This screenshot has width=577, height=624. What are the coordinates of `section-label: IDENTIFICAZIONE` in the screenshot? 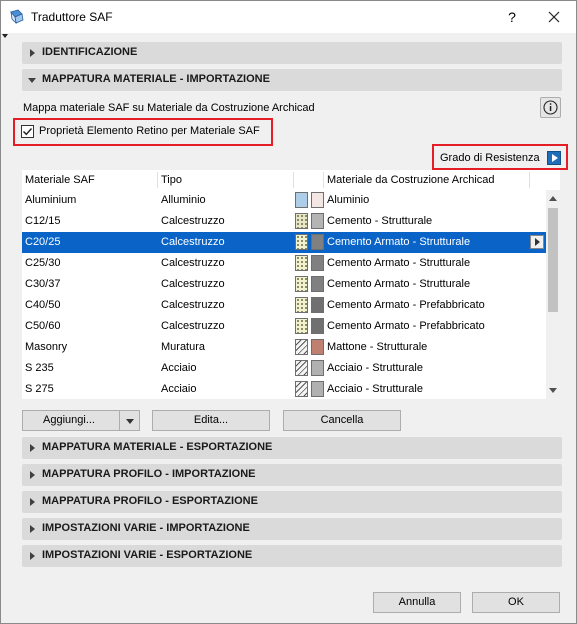 It's located at (90, 52).